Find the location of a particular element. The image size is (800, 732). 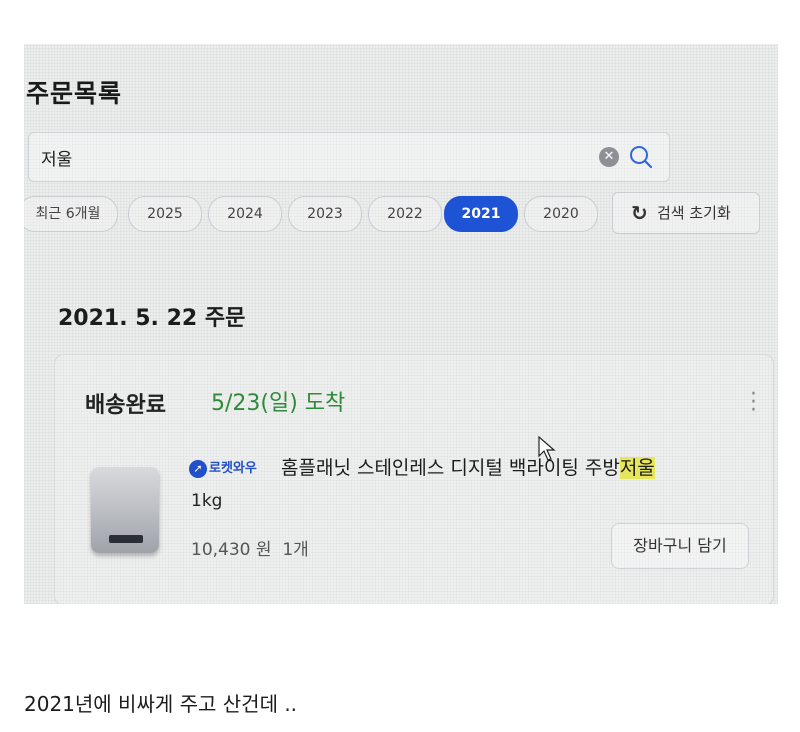

post-caption: 2021년에 비싸게 주고 산건데 .. is located at coordinates (161, 704).